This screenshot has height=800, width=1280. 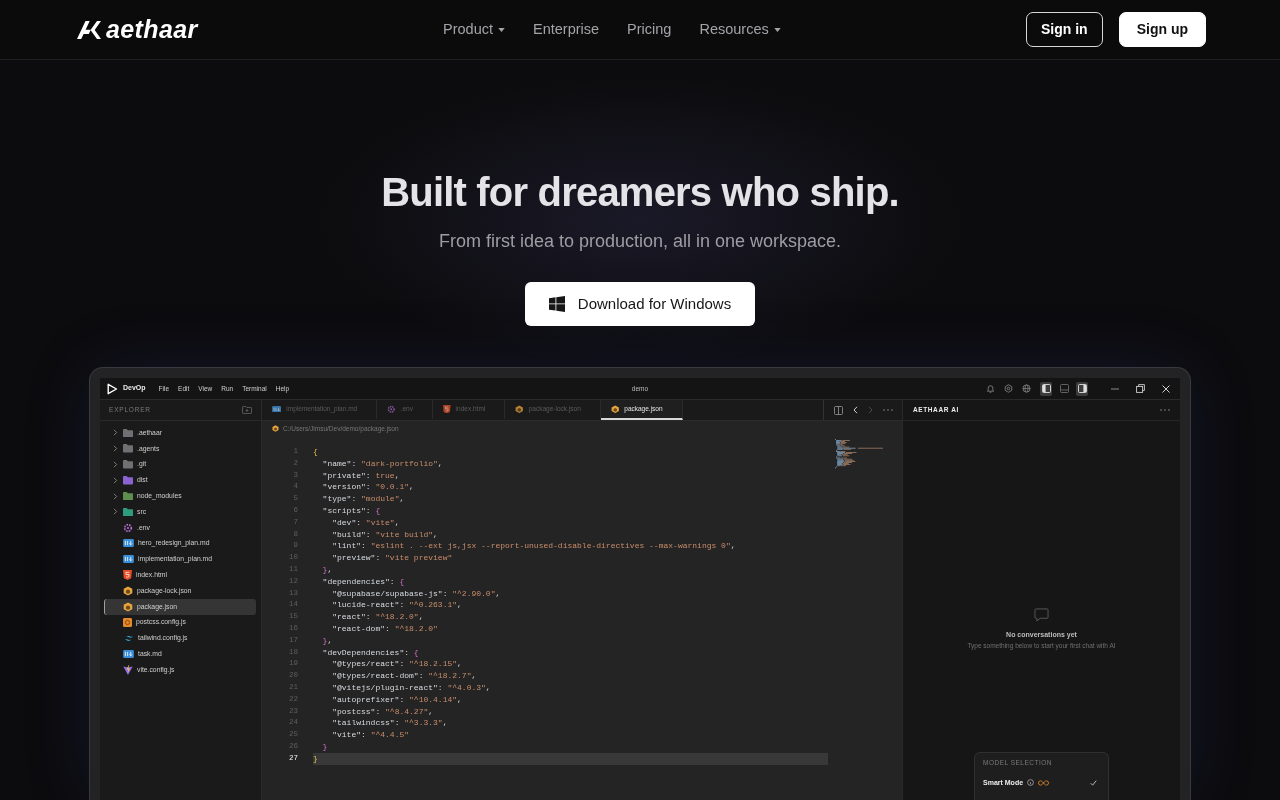 What do you see at coordinates (128, 669) in the screenshot?
I see `bolt-icon` at bounding box center [128, 669].